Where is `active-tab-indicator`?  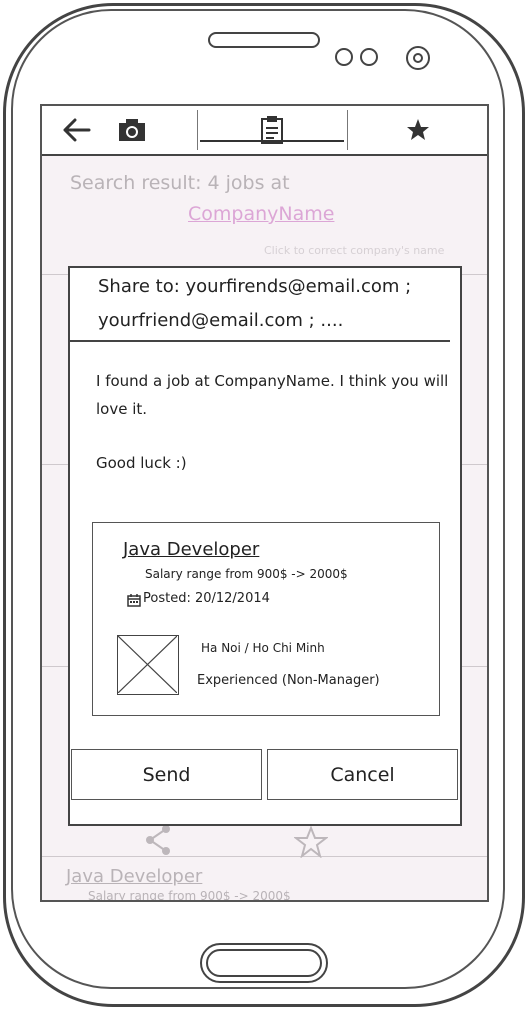 active-tab-indicator is located at coordinates (272, 141).